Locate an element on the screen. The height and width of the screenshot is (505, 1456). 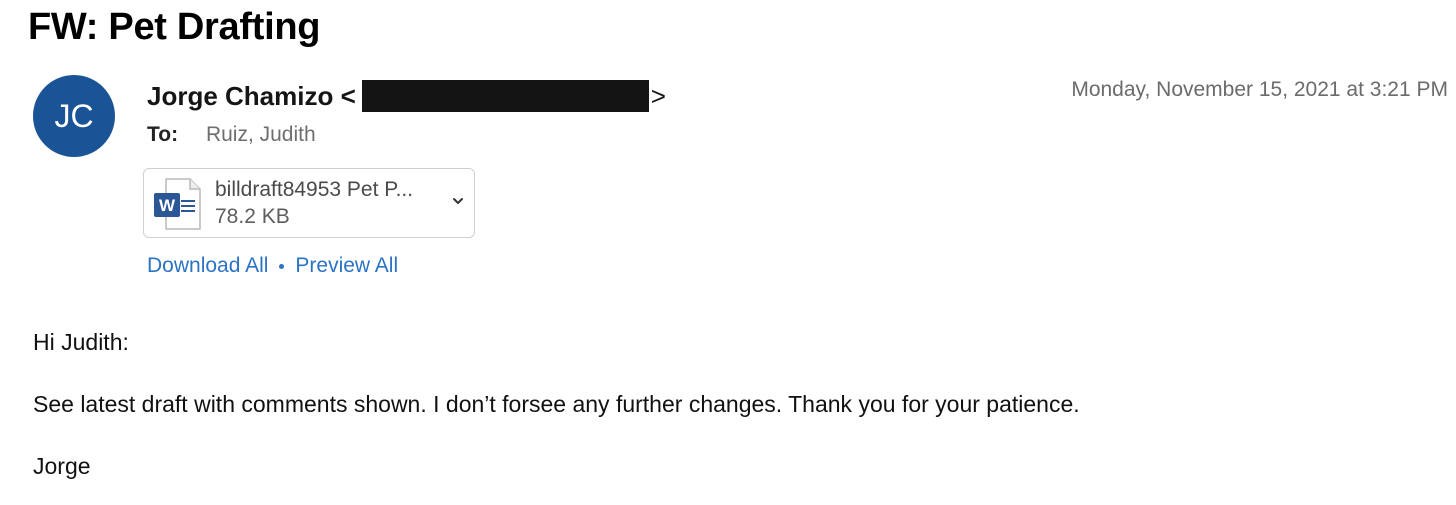
to-label: To: is located at coordinates (163, 134).